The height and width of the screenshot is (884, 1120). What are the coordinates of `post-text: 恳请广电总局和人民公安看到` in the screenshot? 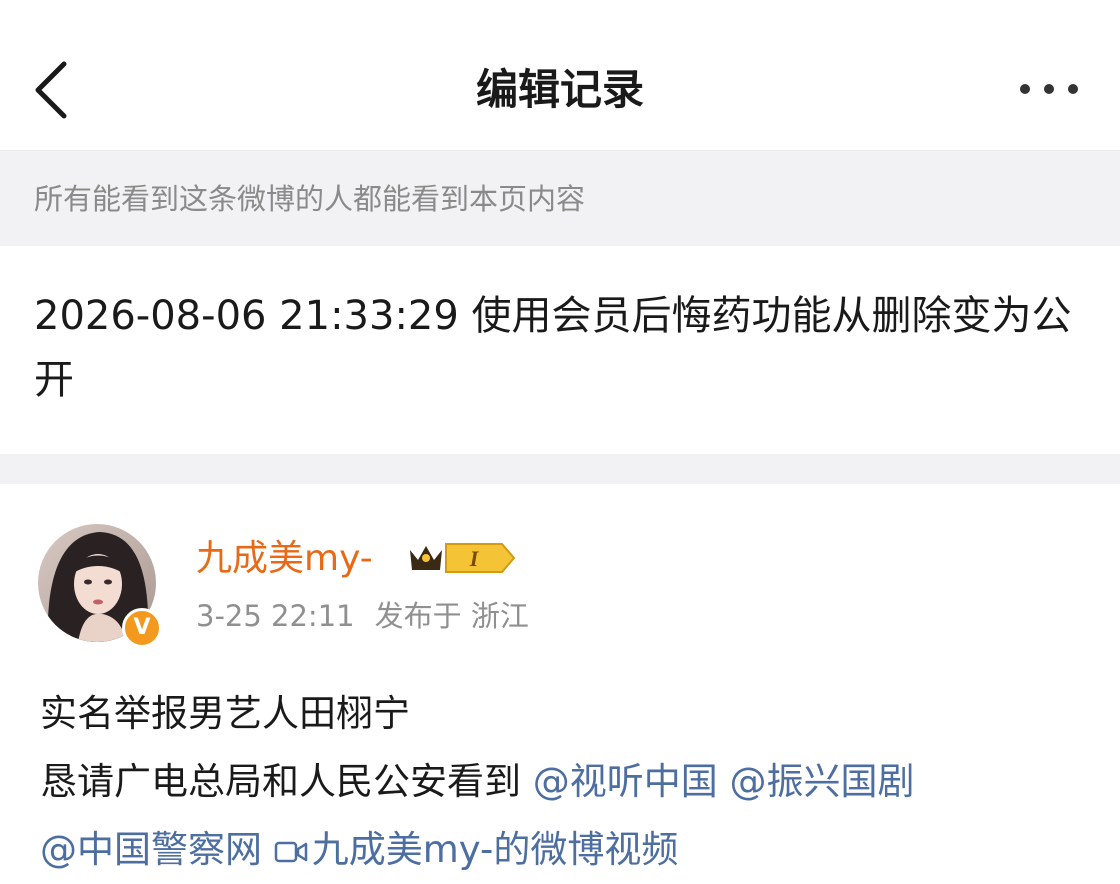 It's located at (286, 781).